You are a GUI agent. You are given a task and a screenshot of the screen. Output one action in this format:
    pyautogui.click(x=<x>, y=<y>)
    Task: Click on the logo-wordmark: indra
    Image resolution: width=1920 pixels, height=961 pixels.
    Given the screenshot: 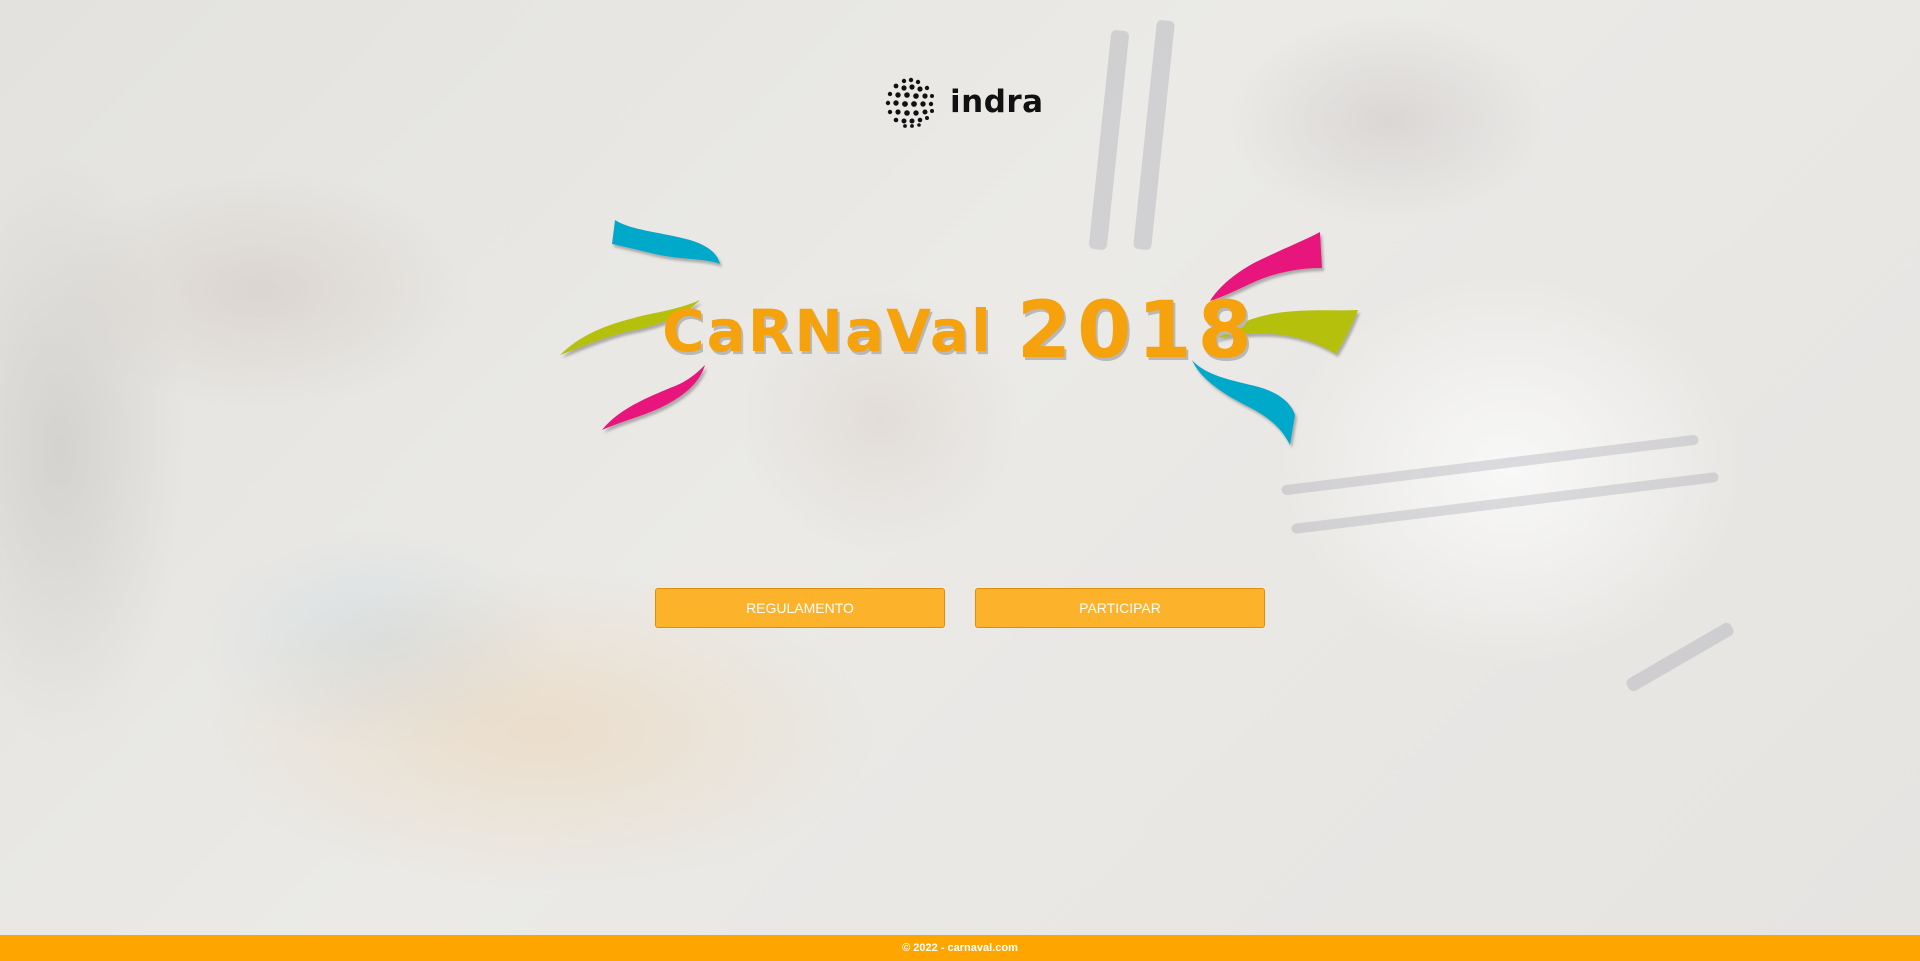 What is the action you would take?
    pyautogui.click(x=997, y=101)
    